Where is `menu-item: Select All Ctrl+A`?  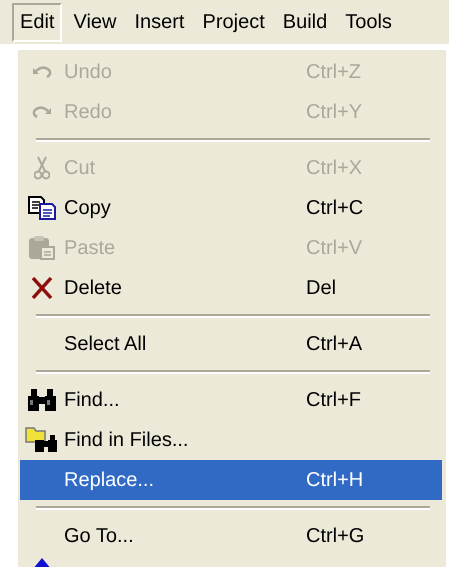
menu-item: Select All Ctrl+A is located at coordinates (231, 344).